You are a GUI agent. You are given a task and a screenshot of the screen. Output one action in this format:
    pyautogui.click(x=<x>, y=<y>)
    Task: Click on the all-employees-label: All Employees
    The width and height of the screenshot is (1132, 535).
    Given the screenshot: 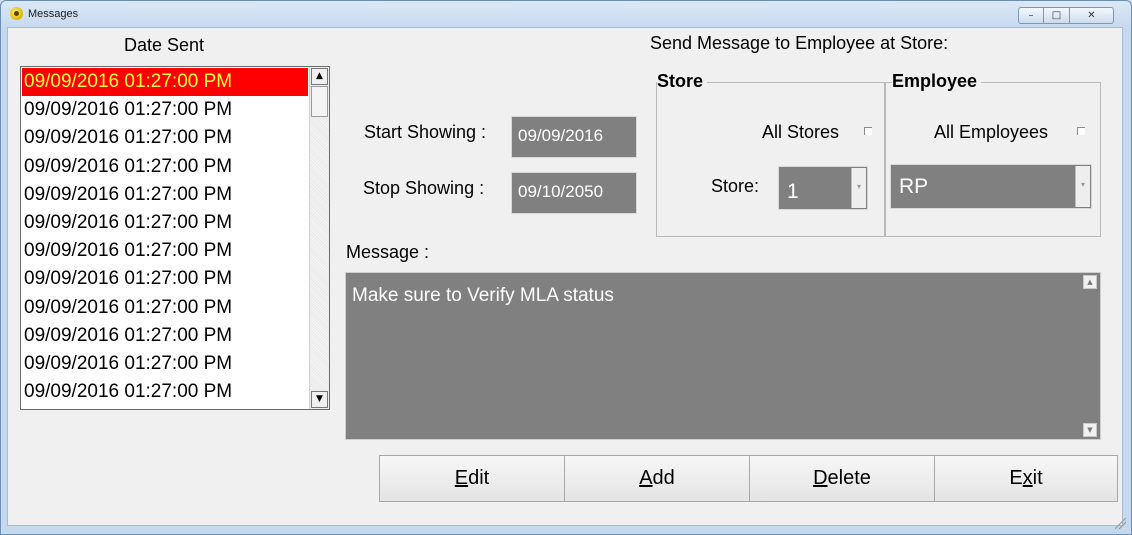 What is the action you would take?
    pyautogui.click(x=991, y=132)
    